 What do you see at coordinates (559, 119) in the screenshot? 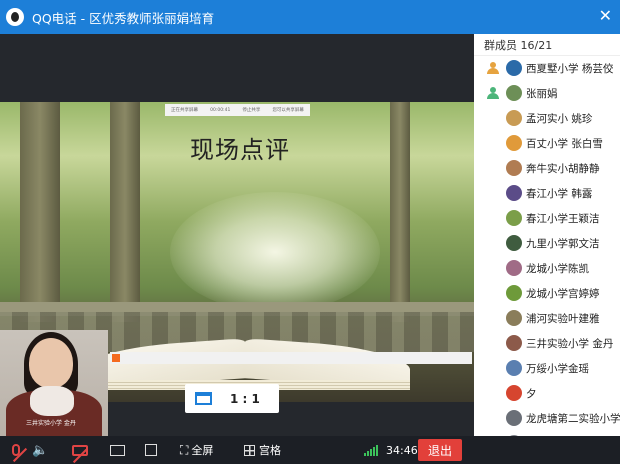
I see `member-name: 孟河实小 姚珍` at bounding box center [559, 119].